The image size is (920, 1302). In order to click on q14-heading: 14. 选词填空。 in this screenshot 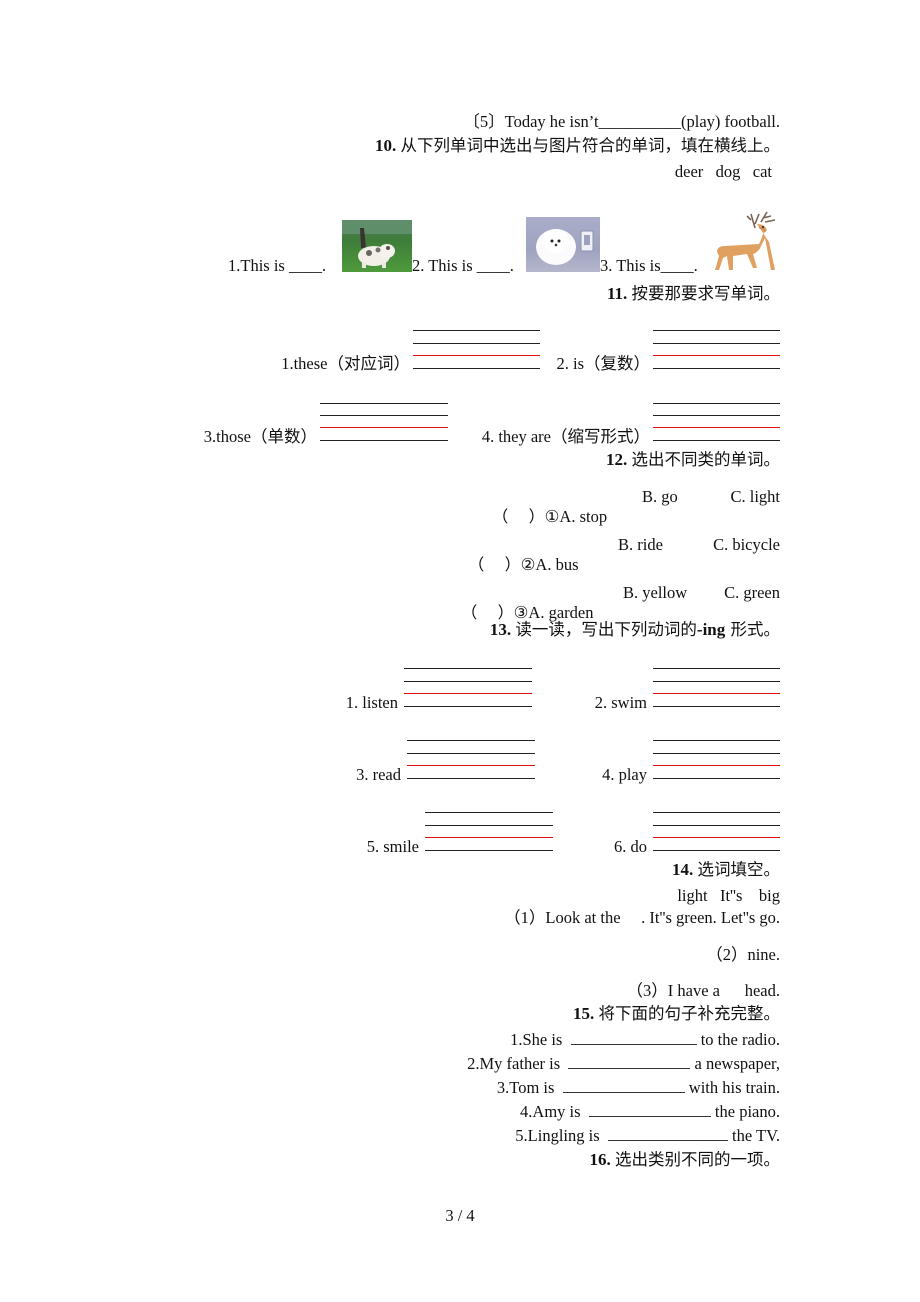, I will do `click(726, 870)`.